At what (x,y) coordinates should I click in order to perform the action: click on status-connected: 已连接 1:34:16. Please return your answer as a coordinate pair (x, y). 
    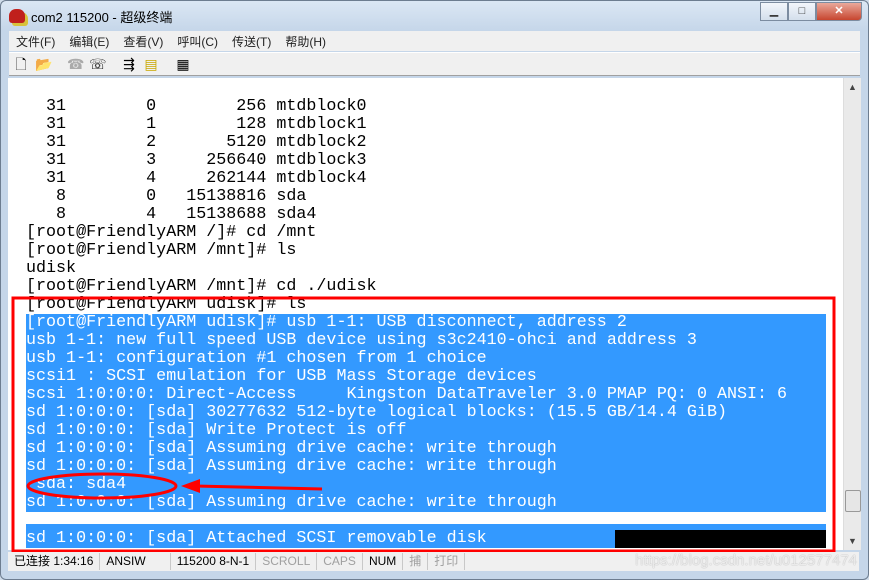
    Looking at the image, I should click on (54, 561).